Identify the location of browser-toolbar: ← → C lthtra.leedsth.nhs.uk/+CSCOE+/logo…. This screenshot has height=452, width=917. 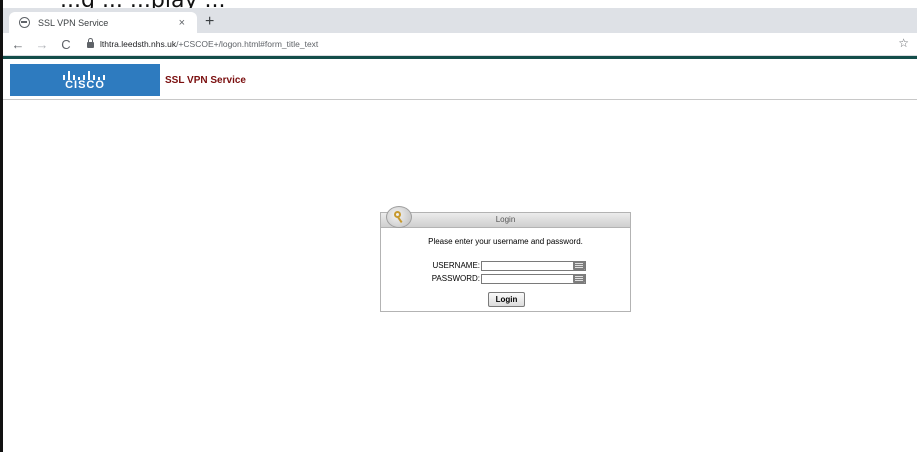
(460, 44).